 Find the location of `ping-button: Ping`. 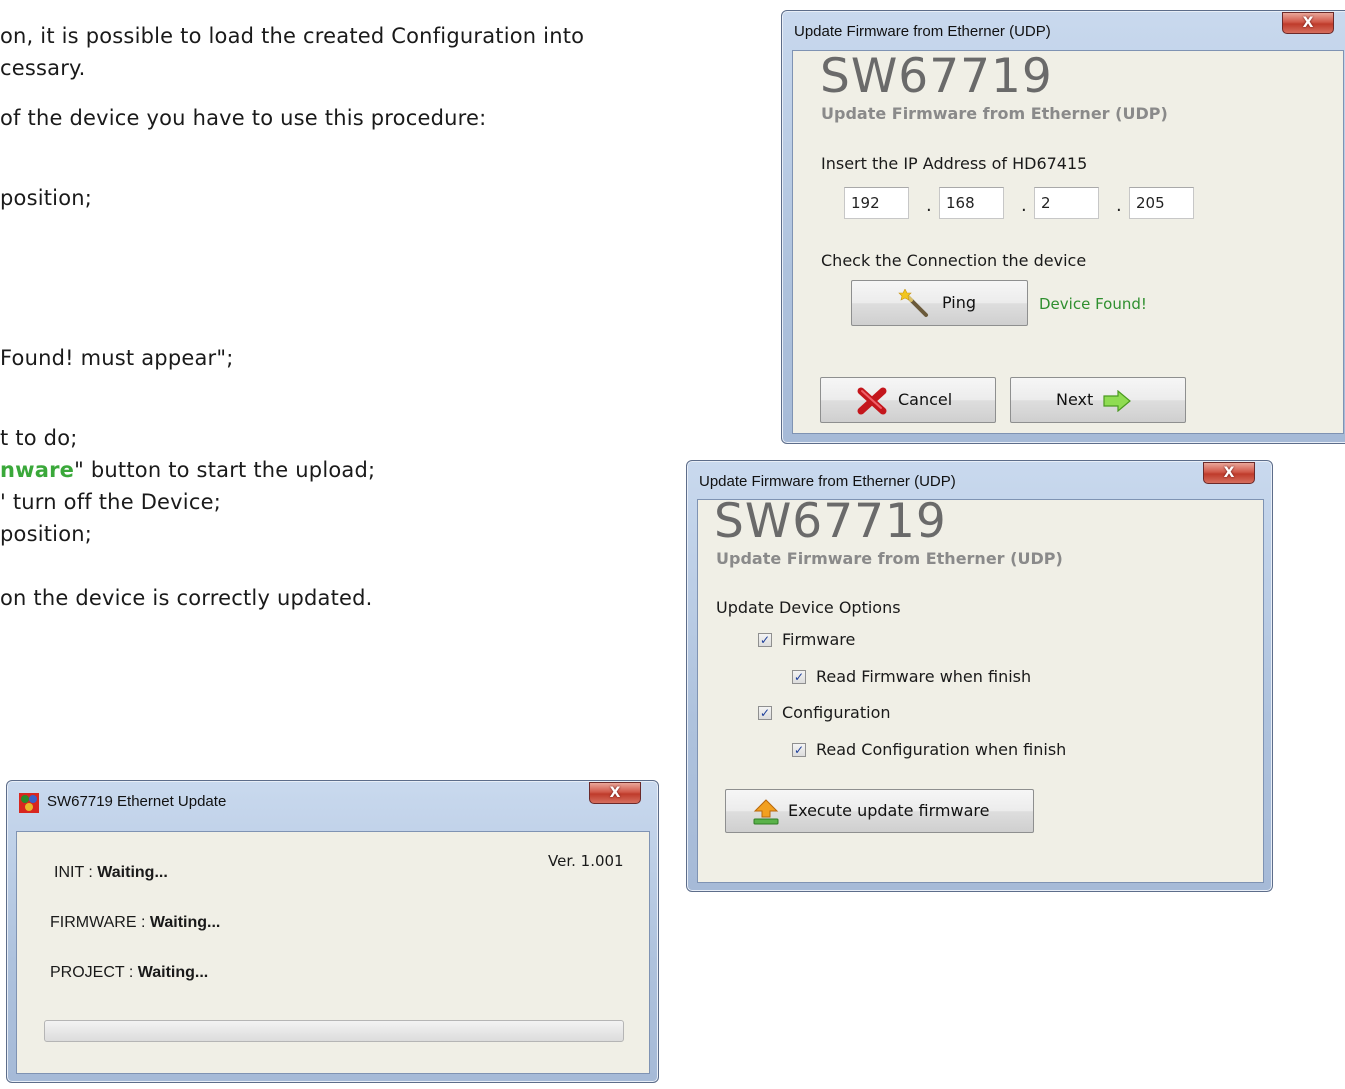

ping-button: Ping is located at coordinates (939, 303).